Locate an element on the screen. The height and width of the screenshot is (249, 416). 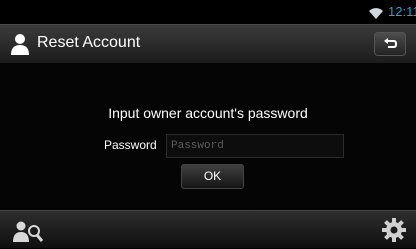
person-search-button is located at coordinates (27, 230).